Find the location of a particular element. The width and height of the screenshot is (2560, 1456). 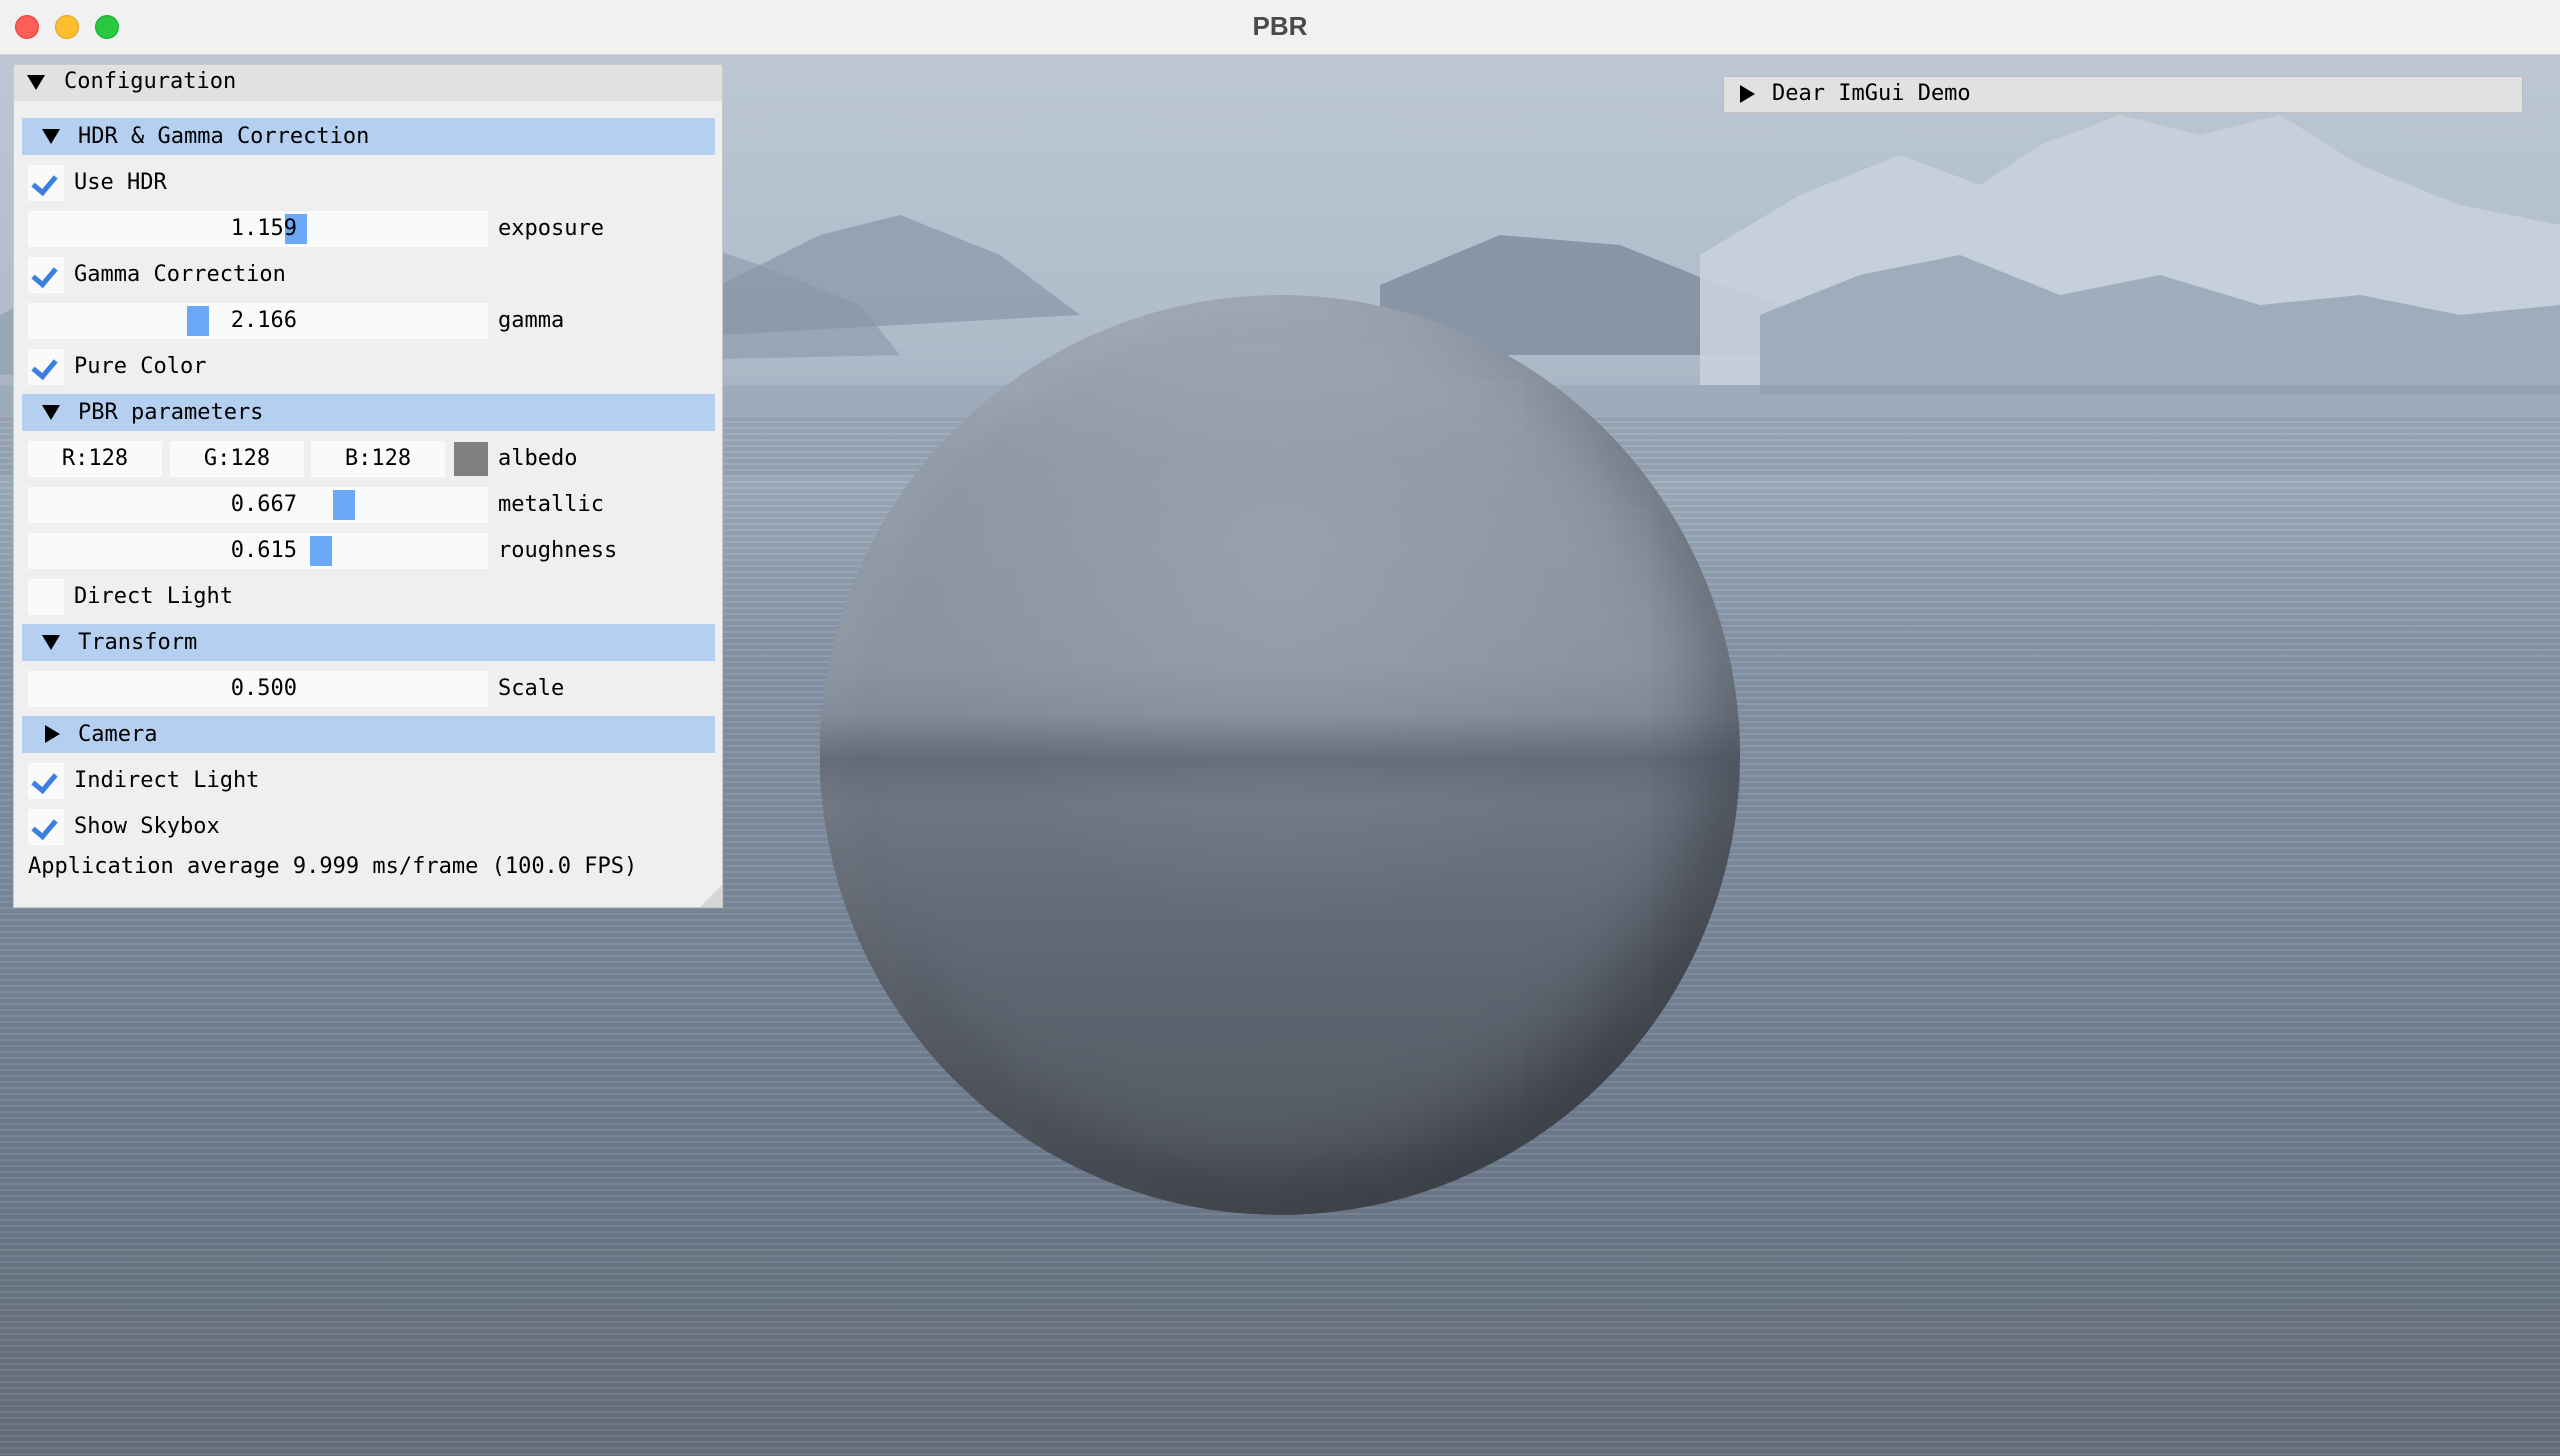

header-pbr-parameters: PBR parameters is located at coordinates (368, 412).